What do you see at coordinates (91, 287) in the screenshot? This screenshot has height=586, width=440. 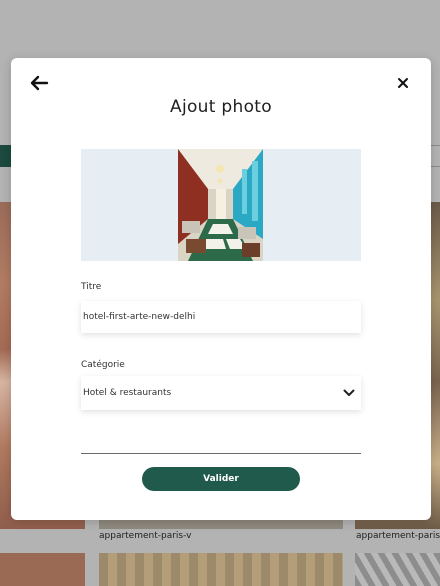 I see `title-field-label: Titre` at bounding box center [91, 287].